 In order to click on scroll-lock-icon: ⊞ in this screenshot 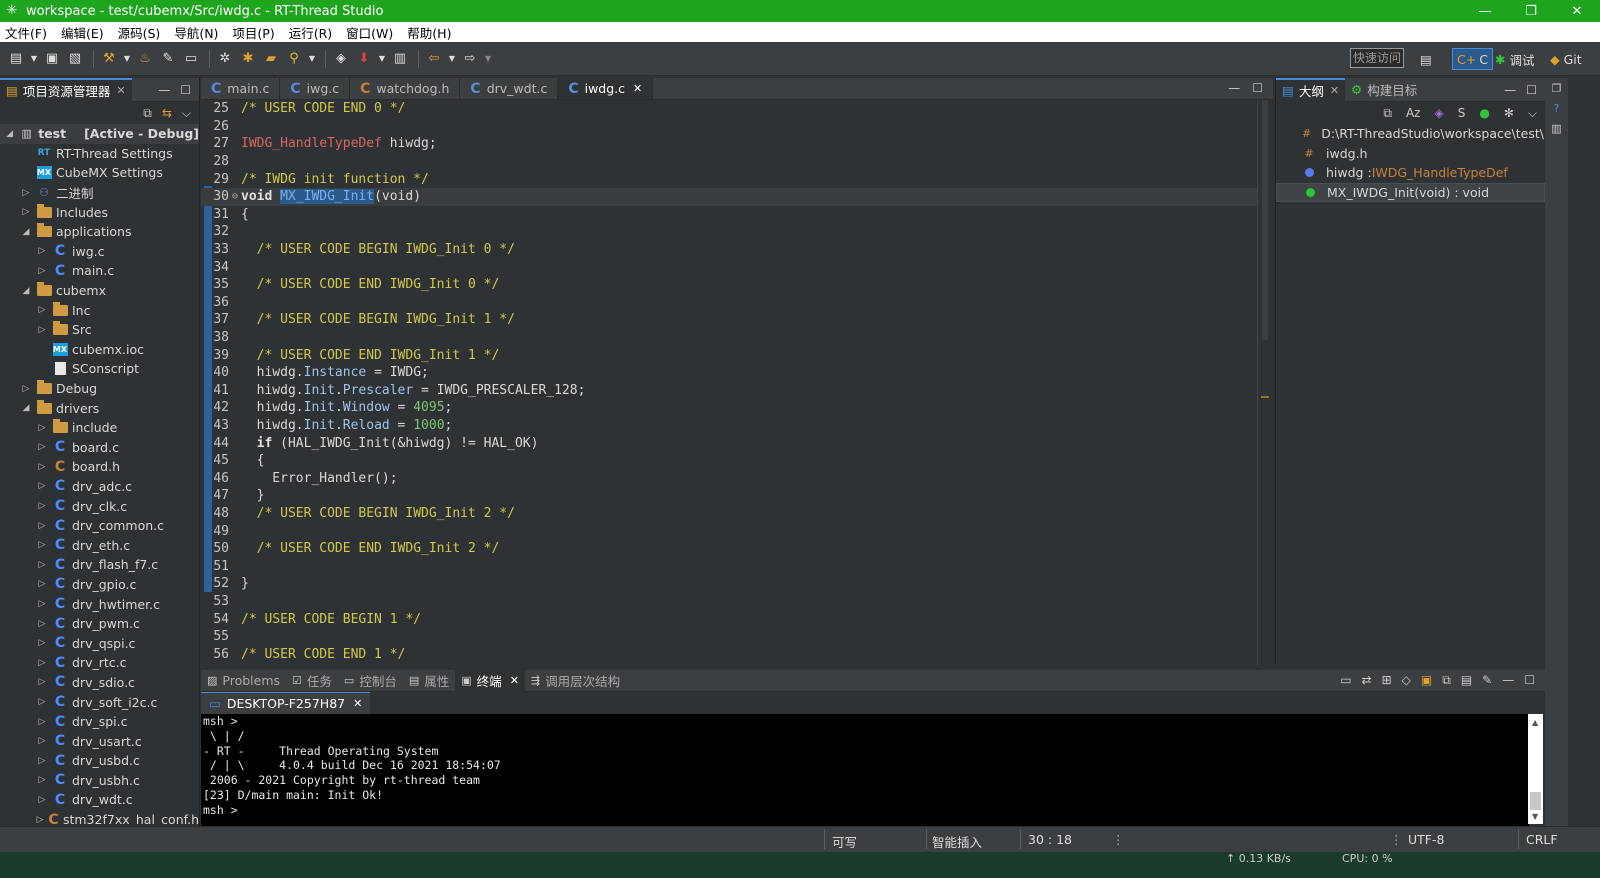, I will do `click(1387, 680)`.